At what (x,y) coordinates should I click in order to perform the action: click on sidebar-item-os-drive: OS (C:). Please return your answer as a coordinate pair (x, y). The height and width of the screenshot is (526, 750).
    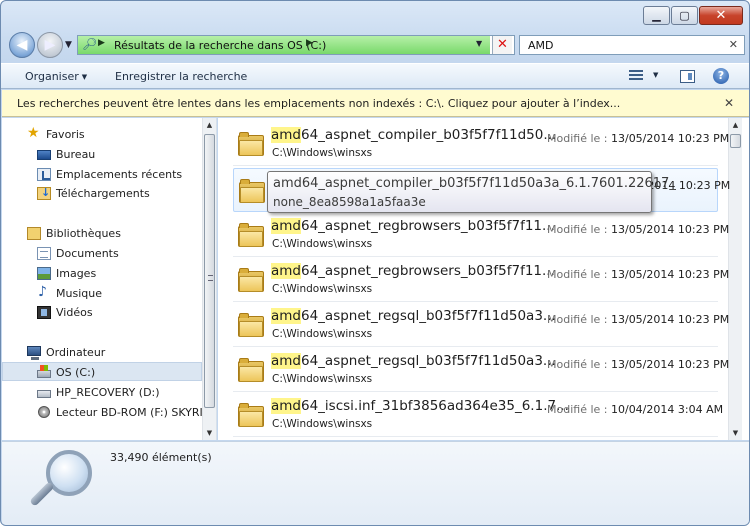
    Looking at the image, I should click on (102, 371).